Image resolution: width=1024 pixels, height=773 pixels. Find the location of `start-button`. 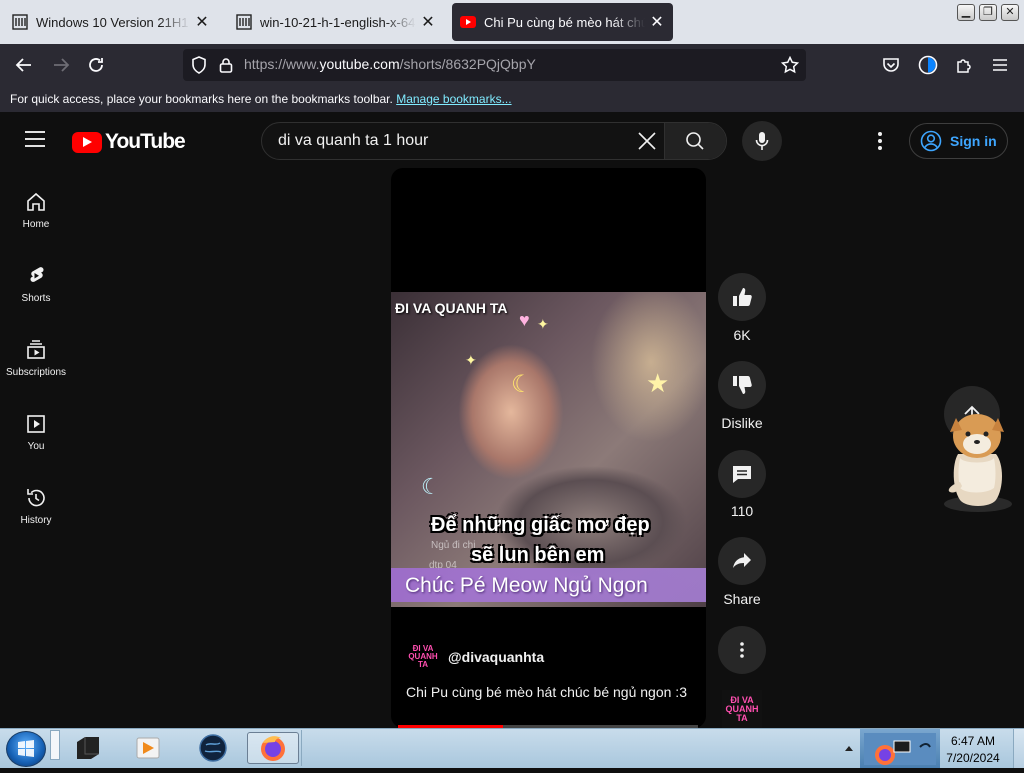

start-button is located at coordinates (26, 749).